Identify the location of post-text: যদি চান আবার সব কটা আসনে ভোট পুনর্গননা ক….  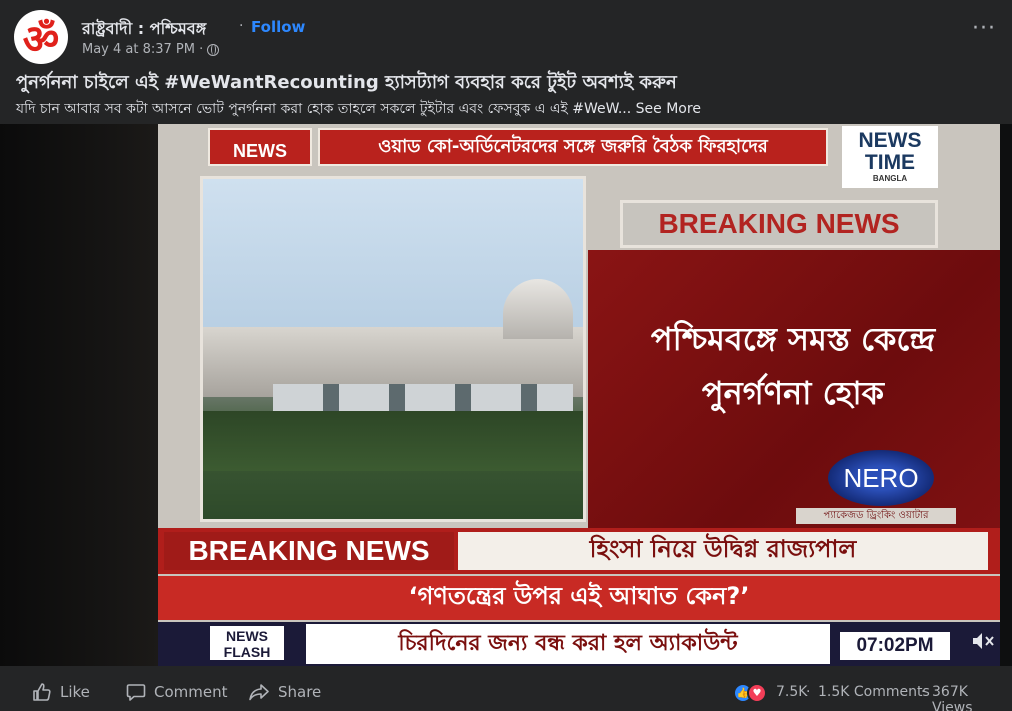
(358, 109).